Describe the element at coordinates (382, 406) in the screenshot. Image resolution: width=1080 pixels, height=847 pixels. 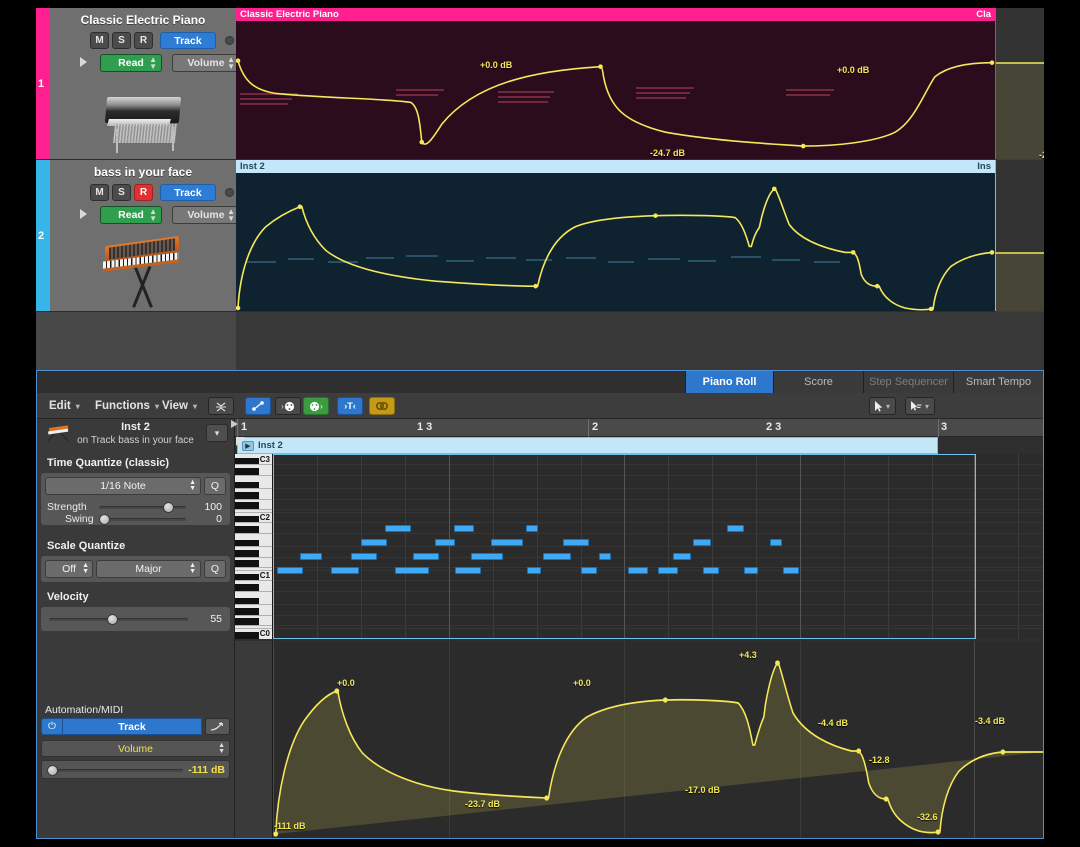
I see `link-icon` at that location.